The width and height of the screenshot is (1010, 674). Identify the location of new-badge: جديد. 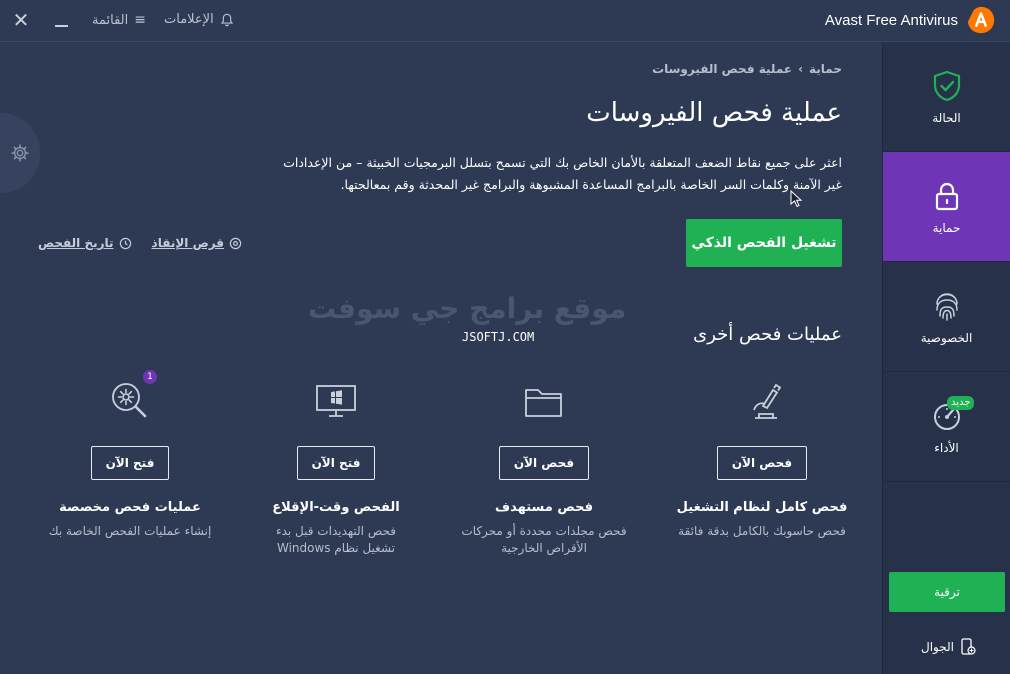
(961, 403).